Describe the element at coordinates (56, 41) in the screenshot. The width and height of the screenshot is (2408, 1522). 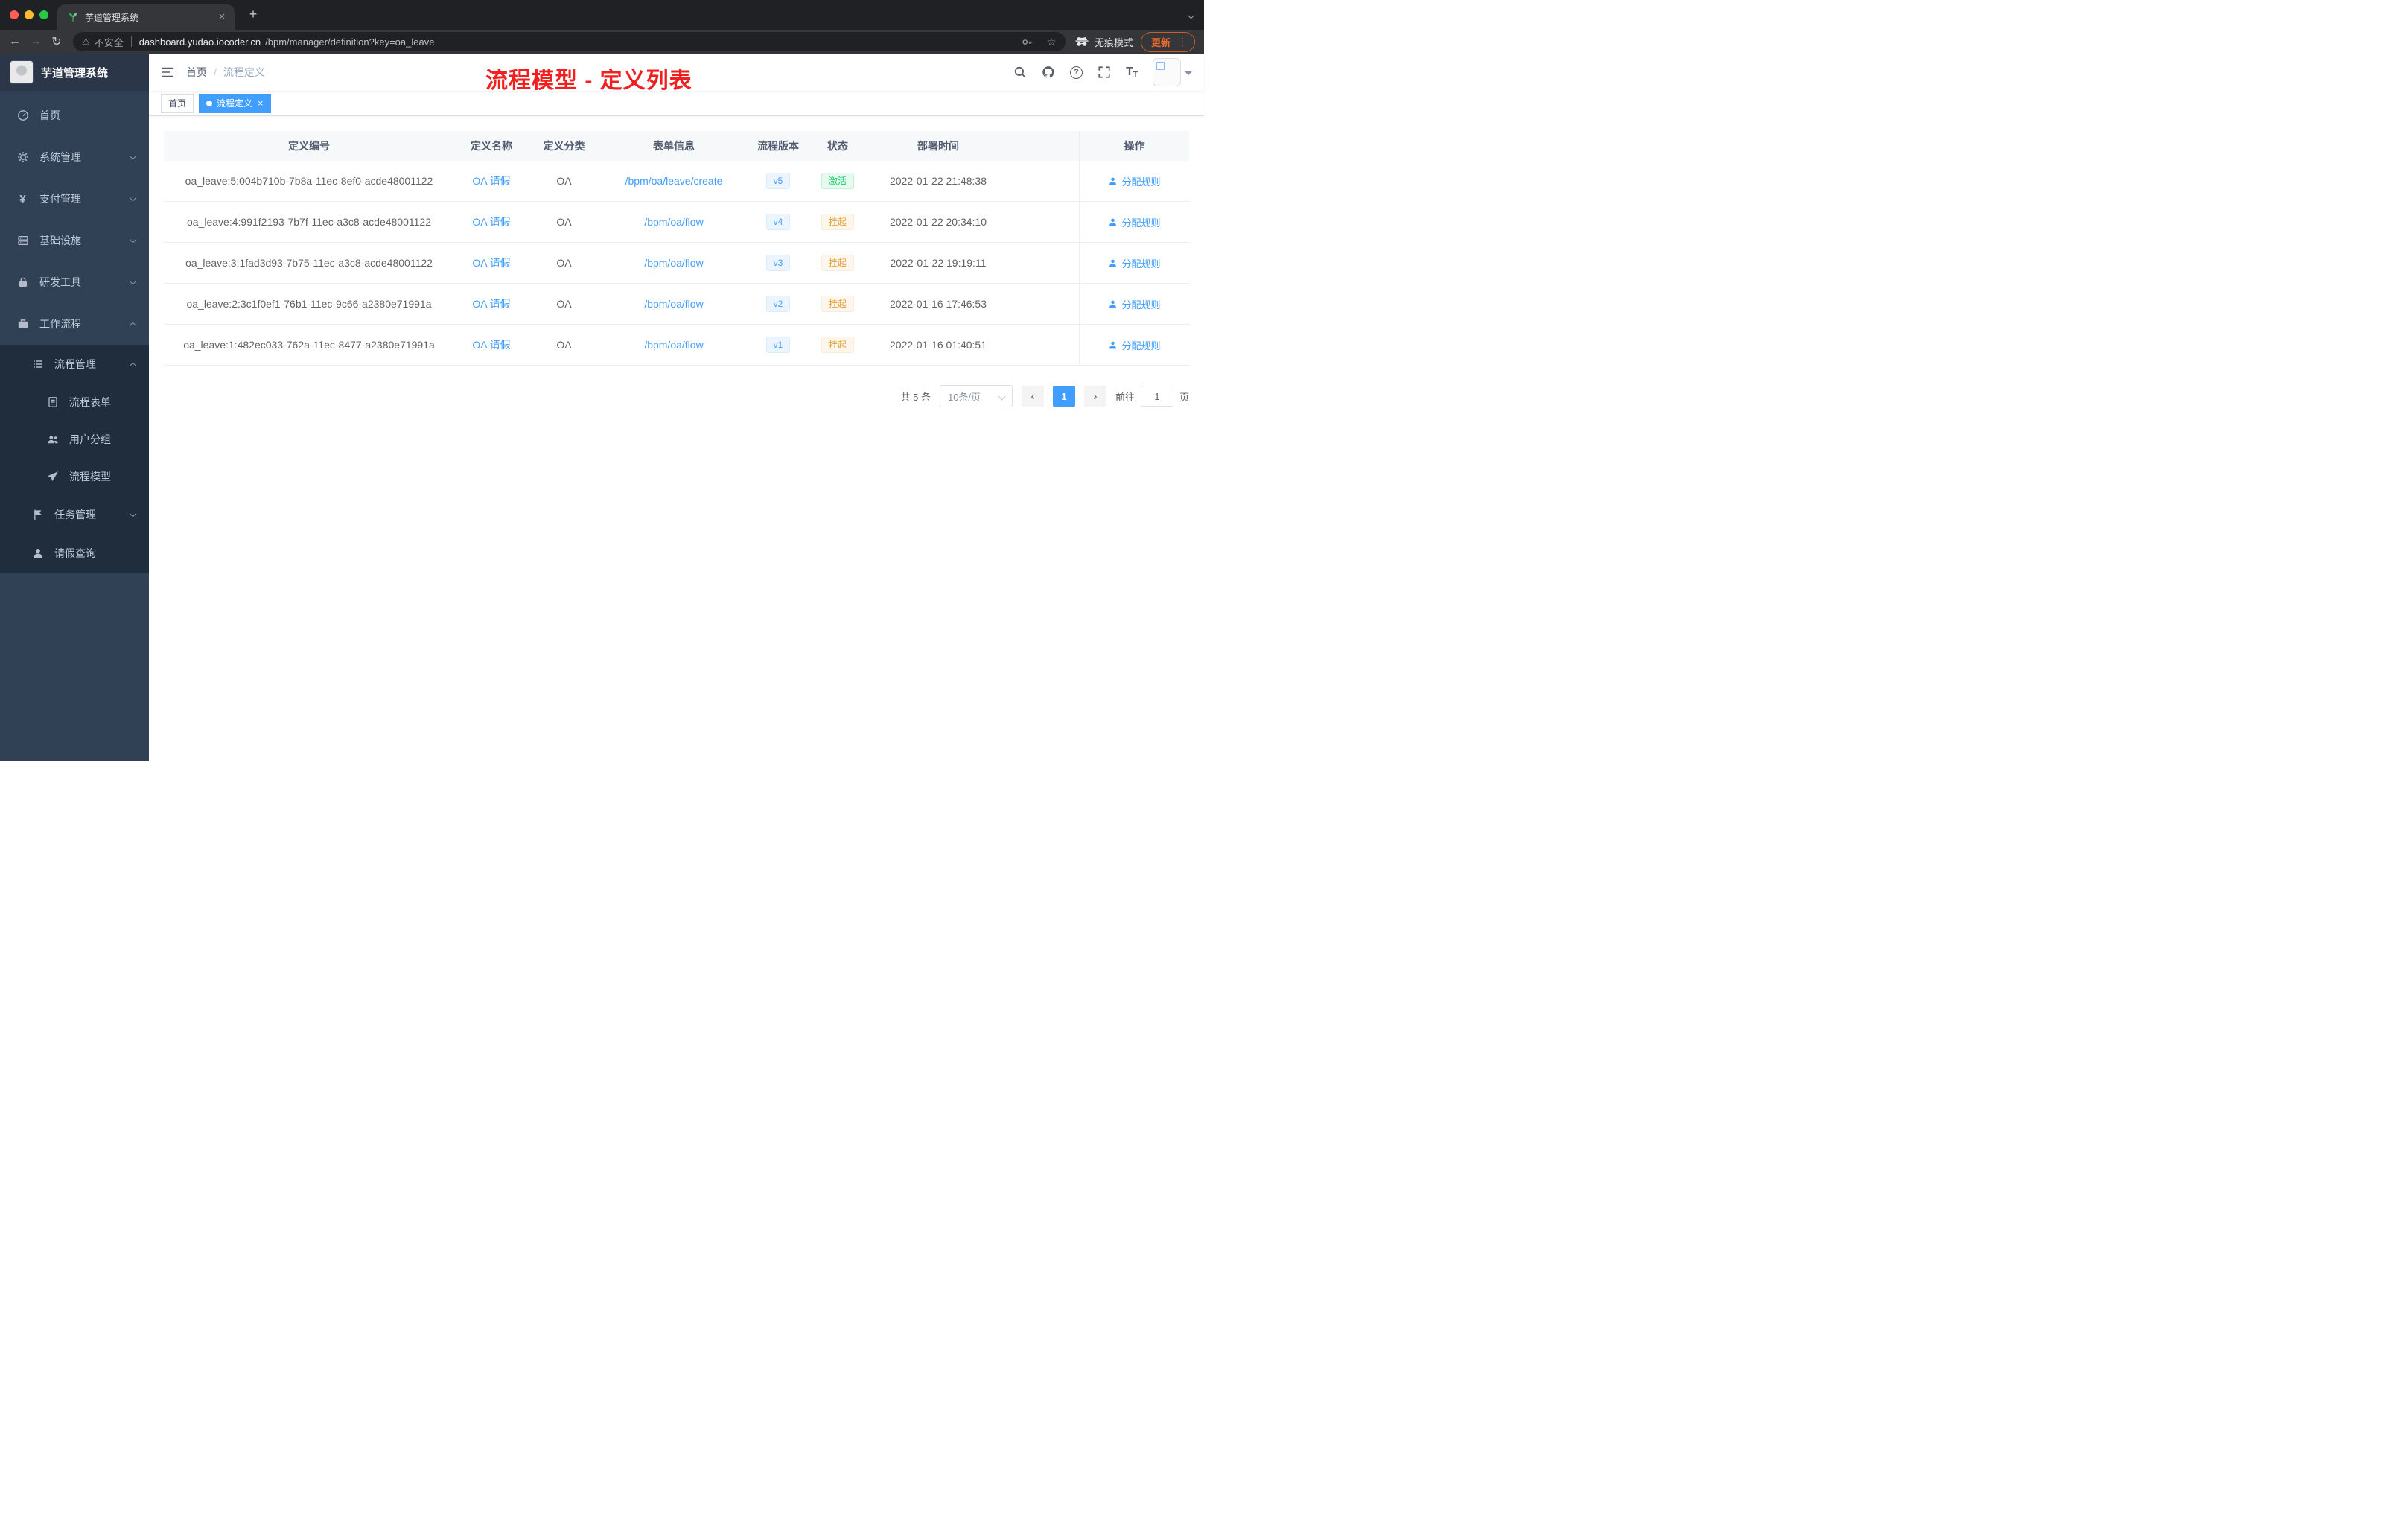
I see `reload-button: ↻` at that location.